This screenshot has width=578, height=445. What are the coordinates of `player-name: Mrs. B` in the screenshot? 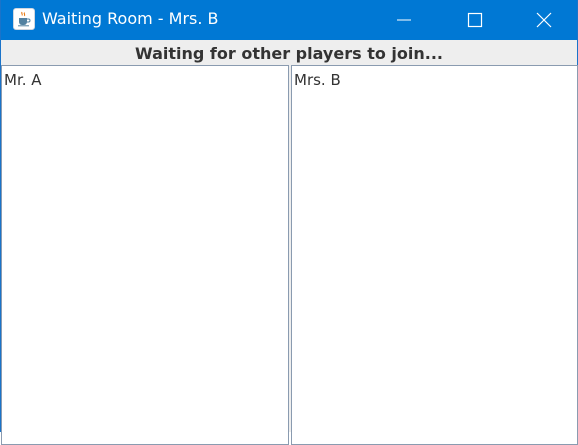 It's located at (317, 80).